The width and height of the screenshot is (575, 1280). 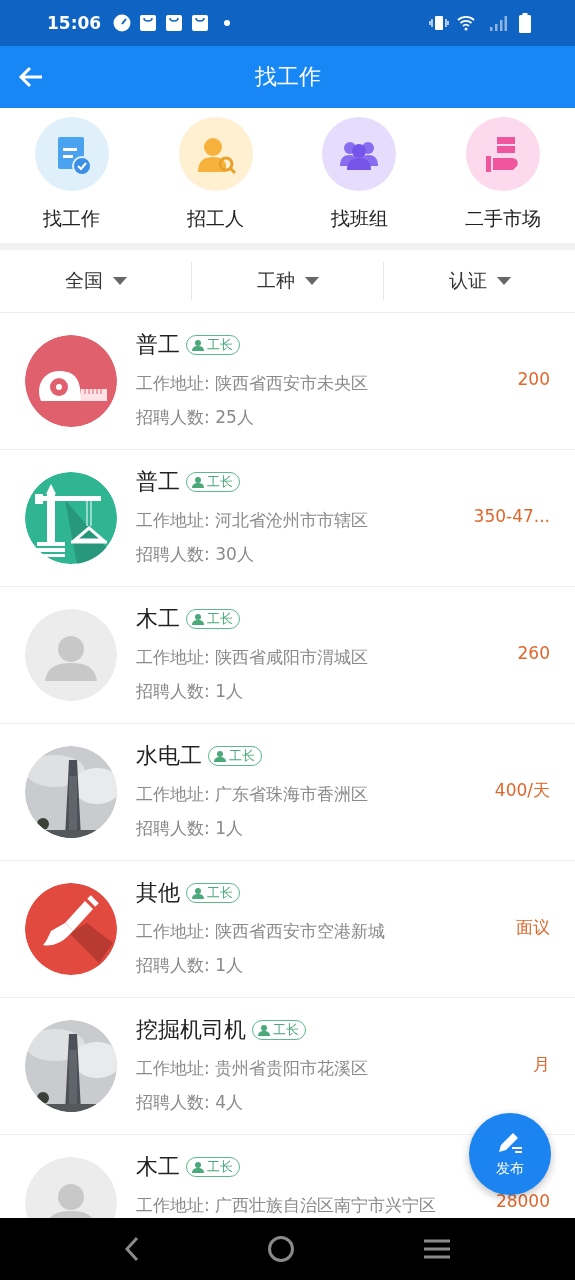 I want to click on crane-icon, so click(x=71, y=518).